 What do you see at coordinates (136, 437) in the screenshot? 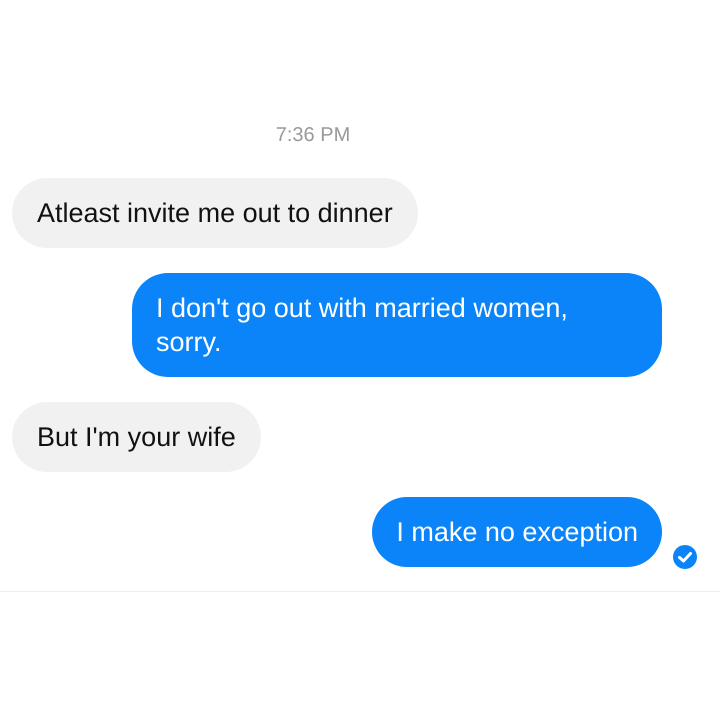
I see `message-bubble: But I'm your wife` at bounding box center [136, 437].